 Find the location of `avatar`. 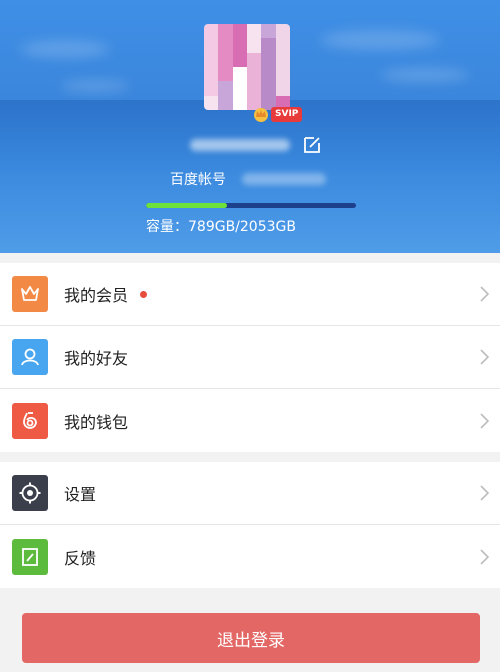

avatar is located at coordinates (247, 67).